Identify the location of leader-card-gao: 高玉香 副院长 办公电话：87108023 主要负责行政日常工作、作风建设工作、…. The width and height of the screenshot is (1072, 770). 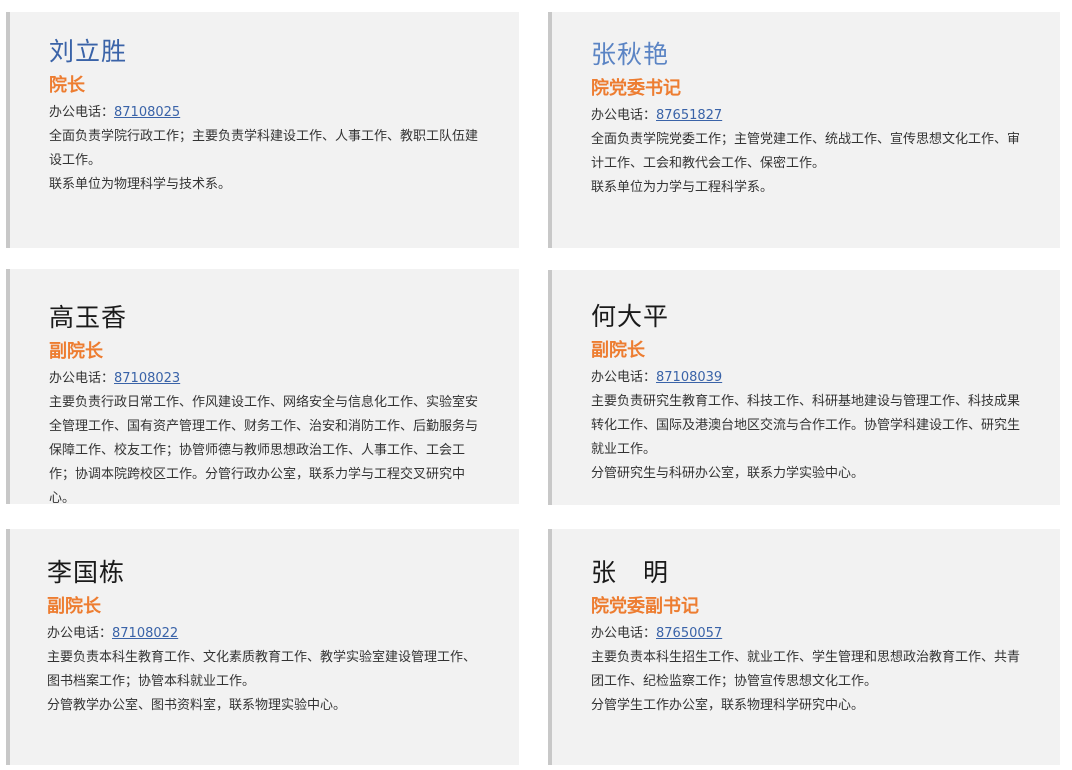
(262, 387).